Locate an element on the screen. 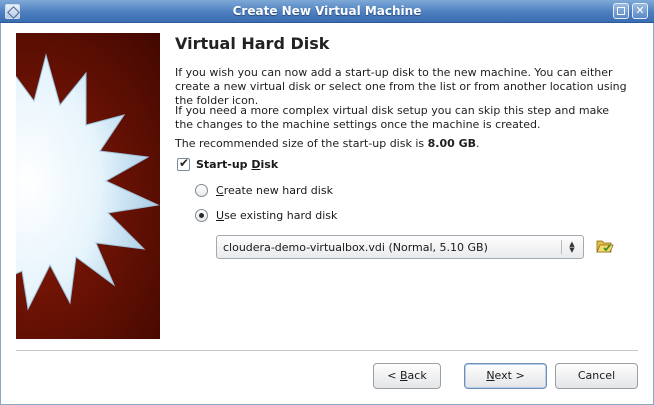 This screenshot has height=405, width=654. checkbox-check-icon is located at coordinates (183, 163).